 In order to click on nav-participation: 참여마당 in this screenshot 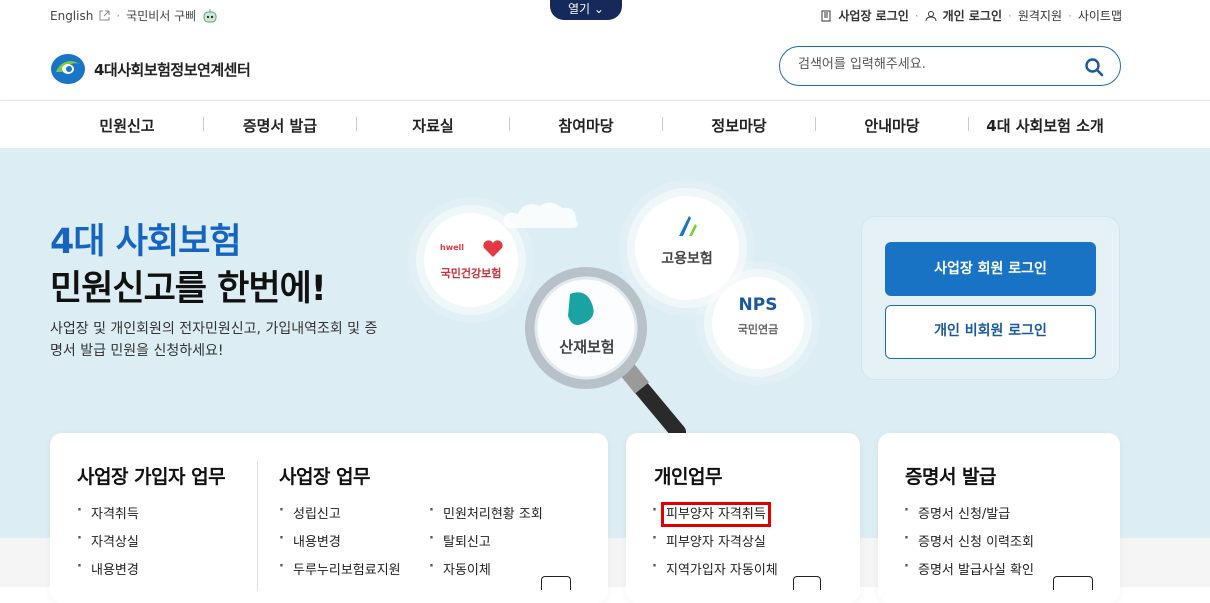, I will do `click(585, 125)`.